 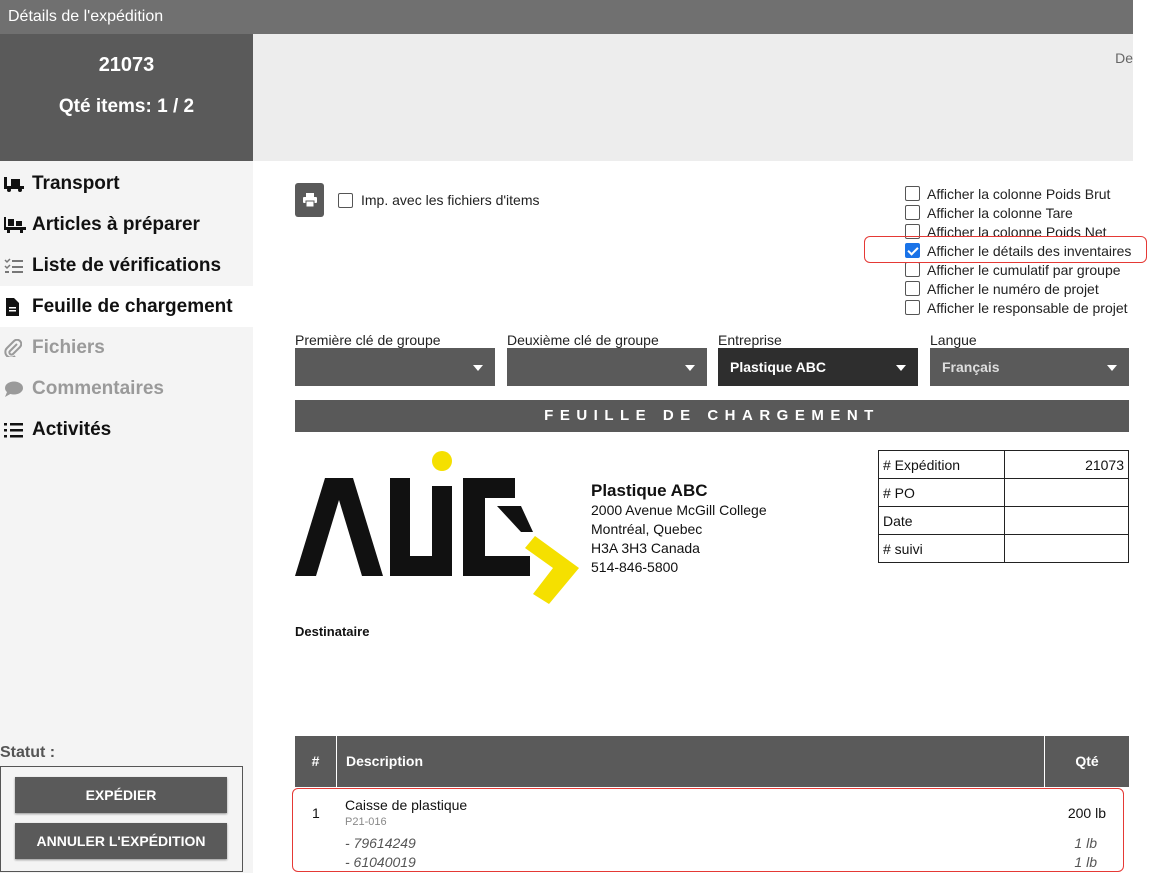 I want to click on option-gross-weight: Afficher la colonne Poids Brut, so click(x=1007, y=193).